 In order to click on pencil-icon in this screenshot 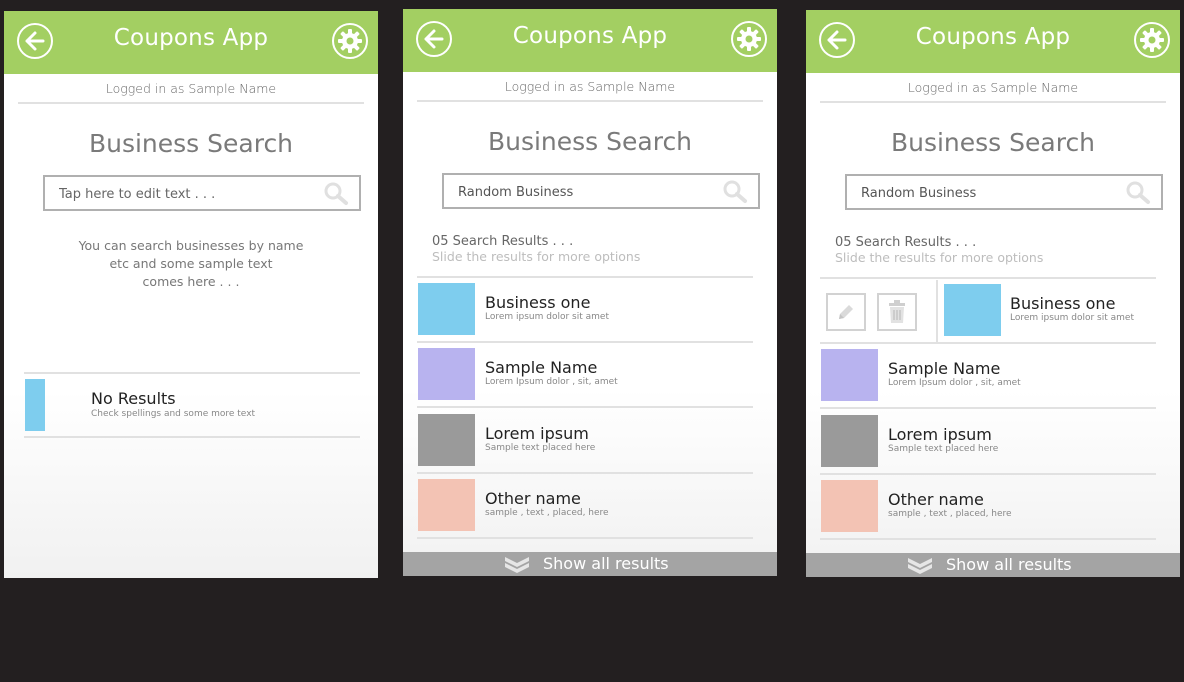, I will do `click(846, 312)`.